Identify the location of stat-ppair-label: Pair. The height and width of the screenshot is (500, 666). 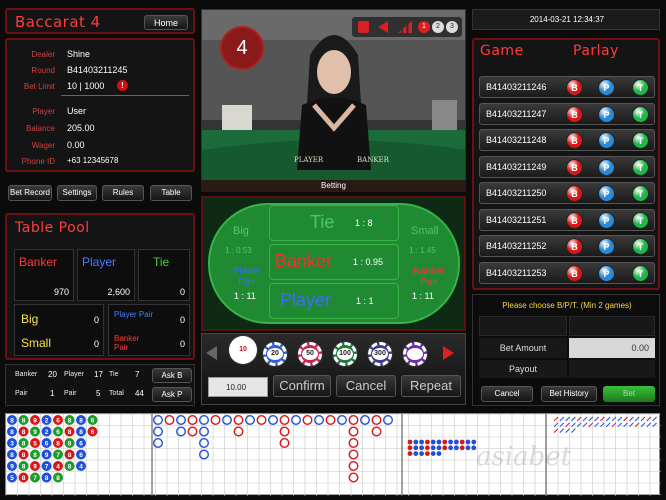
(70, 393).